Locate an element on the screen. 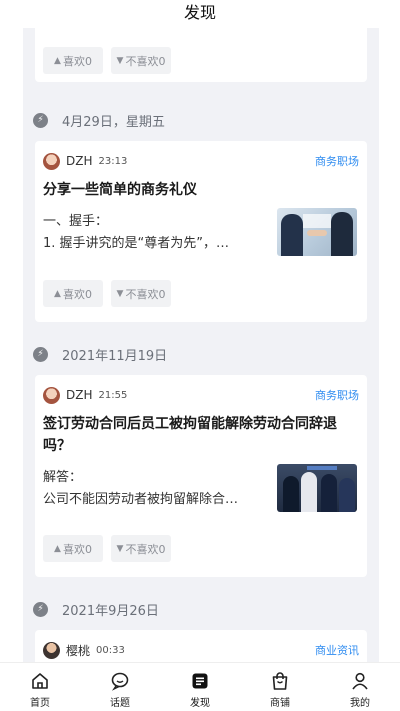 This screenshot has height=711, width=400. shop-bag-icon is located at coordinates (280, 681).